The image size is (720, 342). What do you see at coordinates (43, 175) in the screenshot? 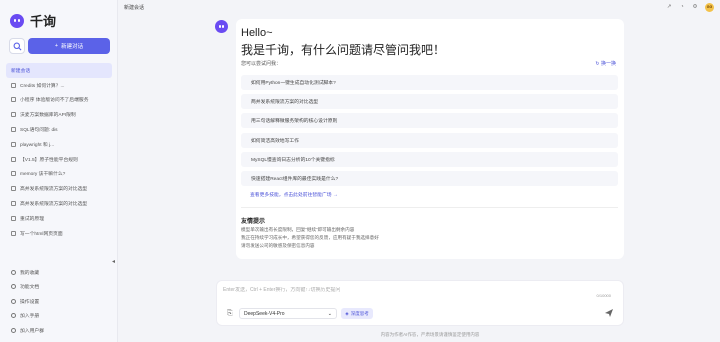
I see `history-item-label: memory 该干嘛什么?` at bounding box center [43, 175].